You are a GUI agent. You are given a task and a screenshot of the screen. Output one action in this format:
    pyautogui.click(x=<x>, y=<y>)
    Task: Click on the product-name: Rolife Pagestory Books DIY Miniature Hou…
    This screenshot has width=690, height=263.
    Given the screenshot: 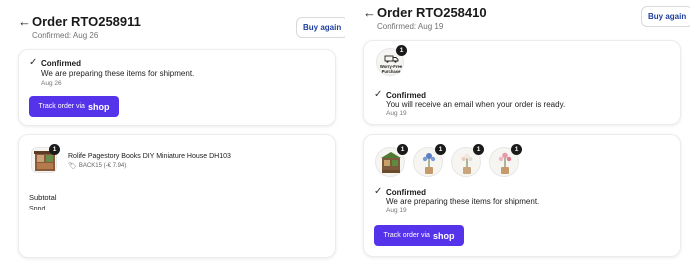 What is the action you would take?
    pyautogui.click(x=149, y=156)
    